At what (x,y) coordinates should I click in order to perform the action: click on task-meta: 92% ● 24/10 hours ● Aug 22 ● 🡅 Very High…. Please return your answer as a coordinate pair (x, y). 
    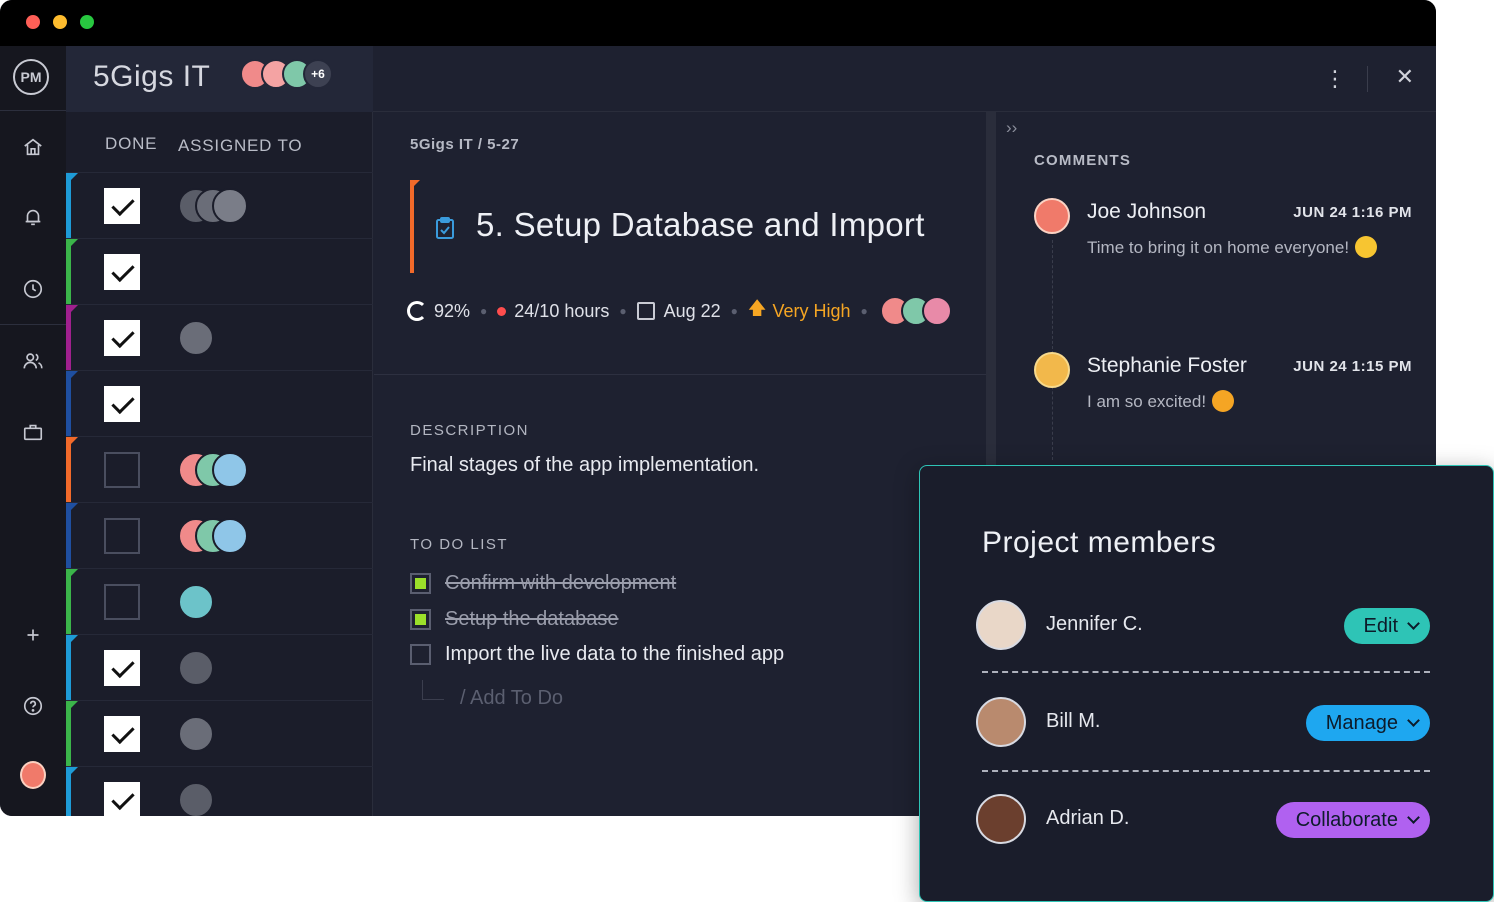
    Looking at the image, I should click on (679, 311).